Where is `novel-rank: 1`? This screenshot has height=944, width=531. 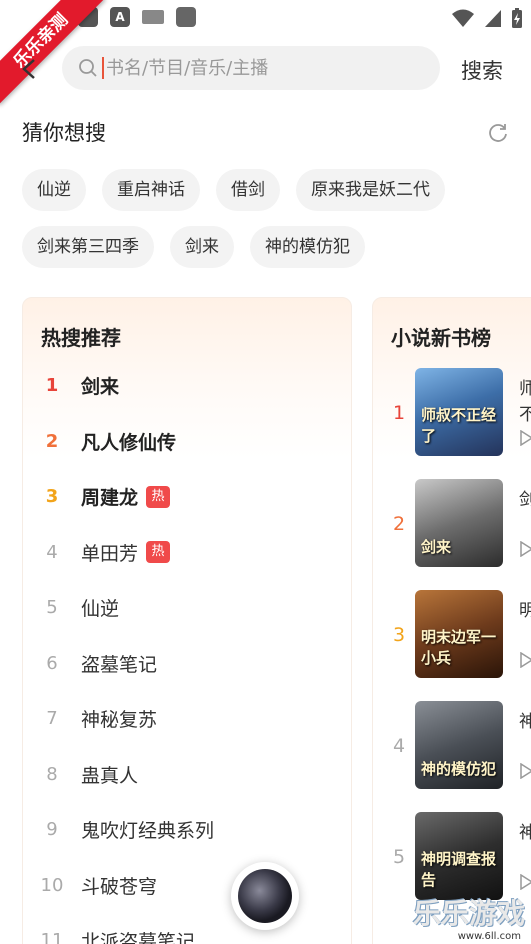 novel-rank: 1 is located at coordinates (399, 413).